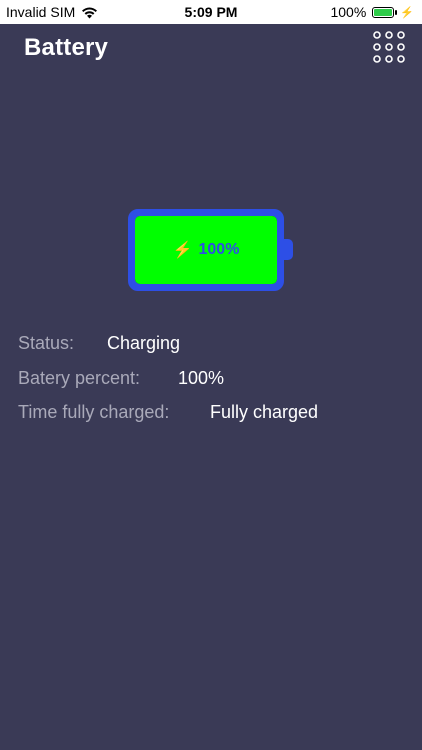  I want to click on battery-label: ⚡ 100%, so click(206, 250).